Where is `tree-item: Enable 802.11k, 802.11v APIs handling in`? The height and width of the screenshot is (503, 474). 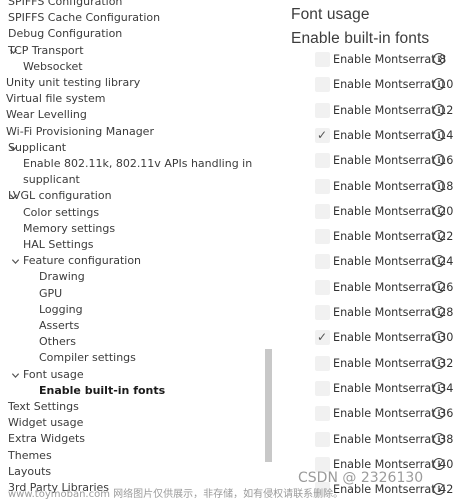
tree-item: Enable 802.11k, 802.11v APIs handling in is located at coordinates (136, 164).